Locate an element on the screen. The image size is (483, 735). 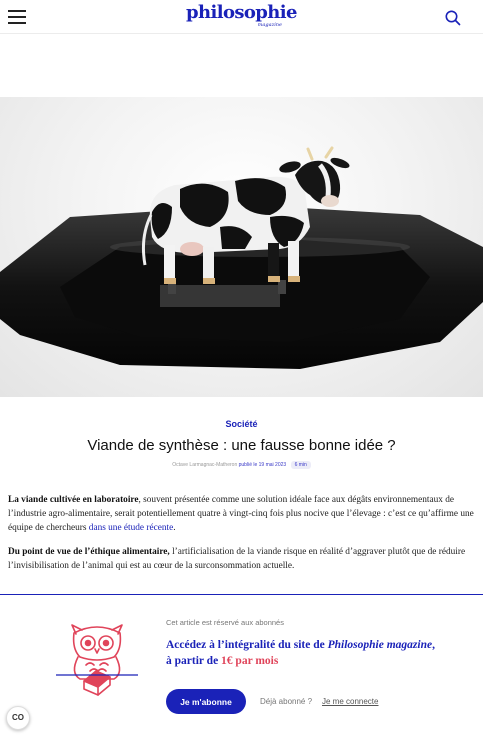
search-icon is located at coordinates (453, 18).